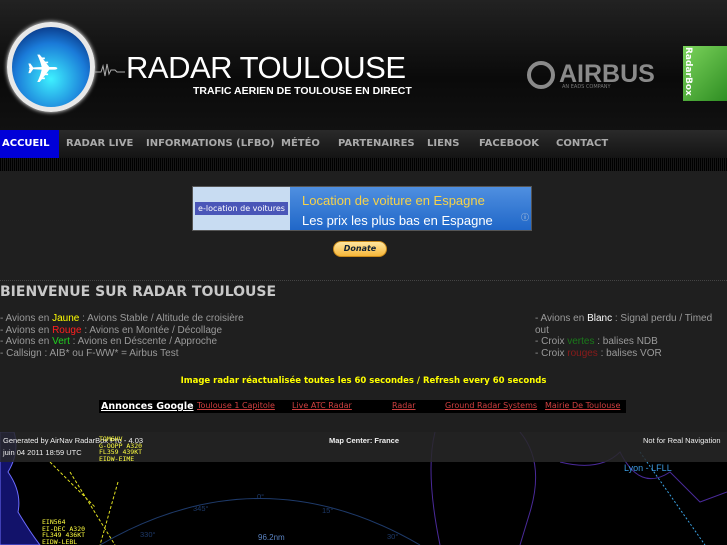 The image size is (727, 545). I want to click on ad-link: Ground Radar Systems, so click(491, 405).